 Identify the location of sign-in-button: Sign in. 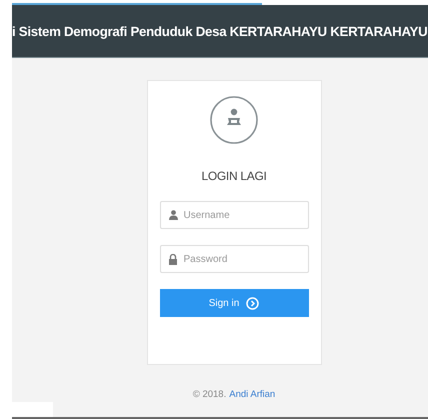
(234, 303).